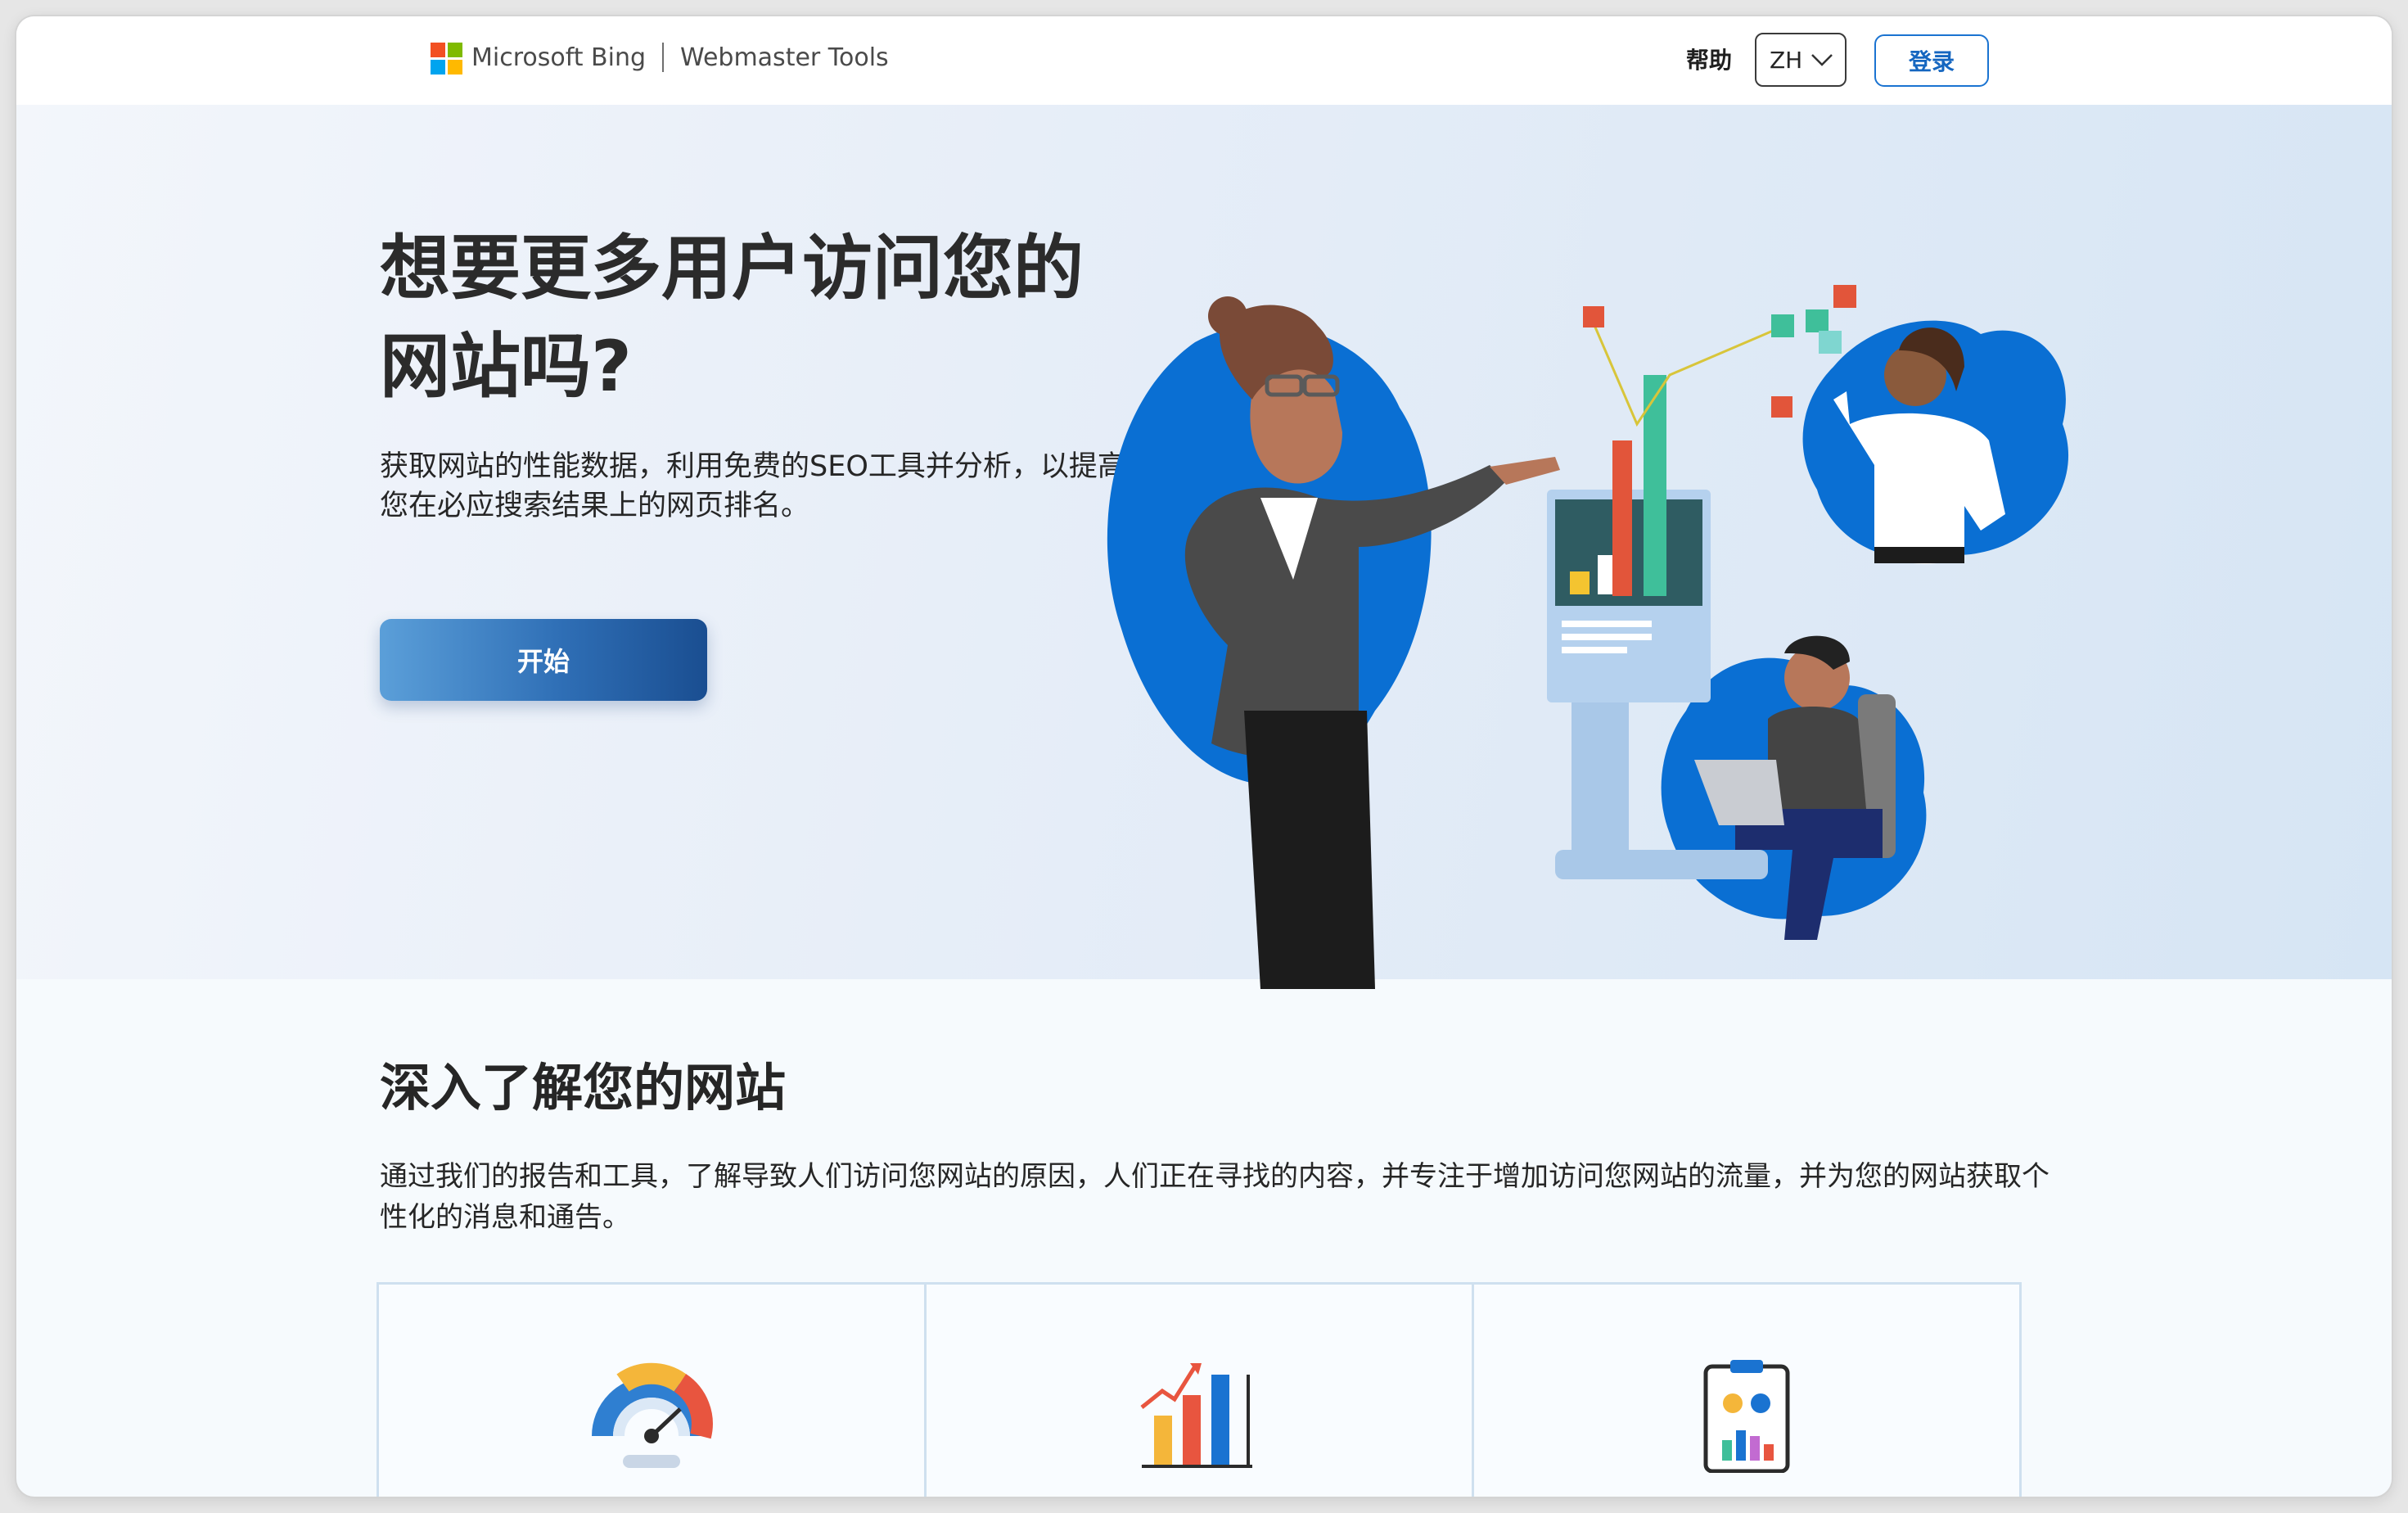  Describe the element at coordinates (543, 660) in the screenshot. I see `get-started-button: 开始` at that location.